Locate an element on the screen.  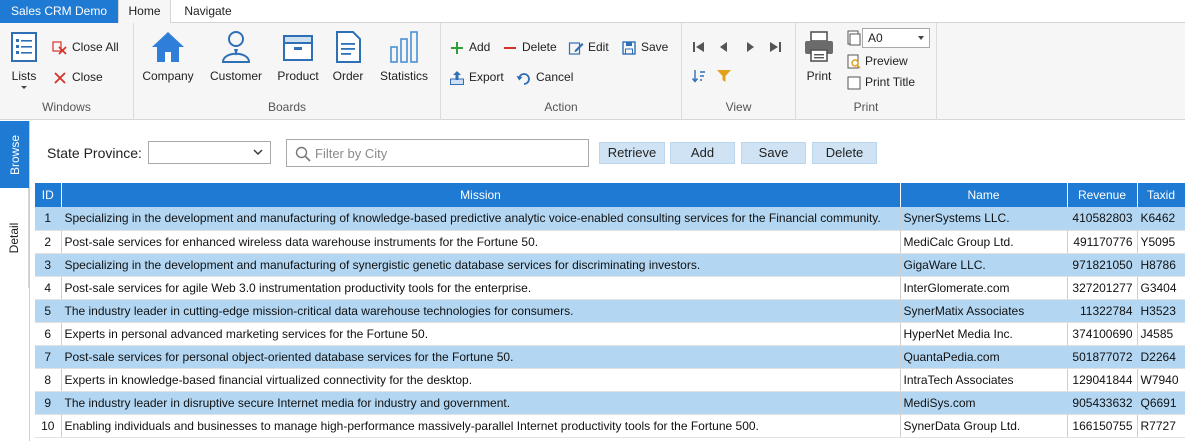
windows-group-label: Windows is located at coordinates (66, 107).